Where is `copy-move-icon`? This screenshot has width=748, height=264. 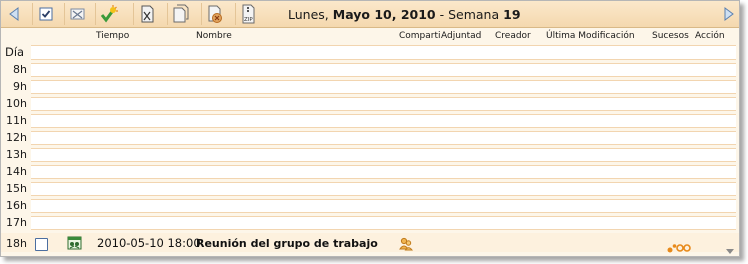 copy-move-icon is located at coordinates (147, 14).